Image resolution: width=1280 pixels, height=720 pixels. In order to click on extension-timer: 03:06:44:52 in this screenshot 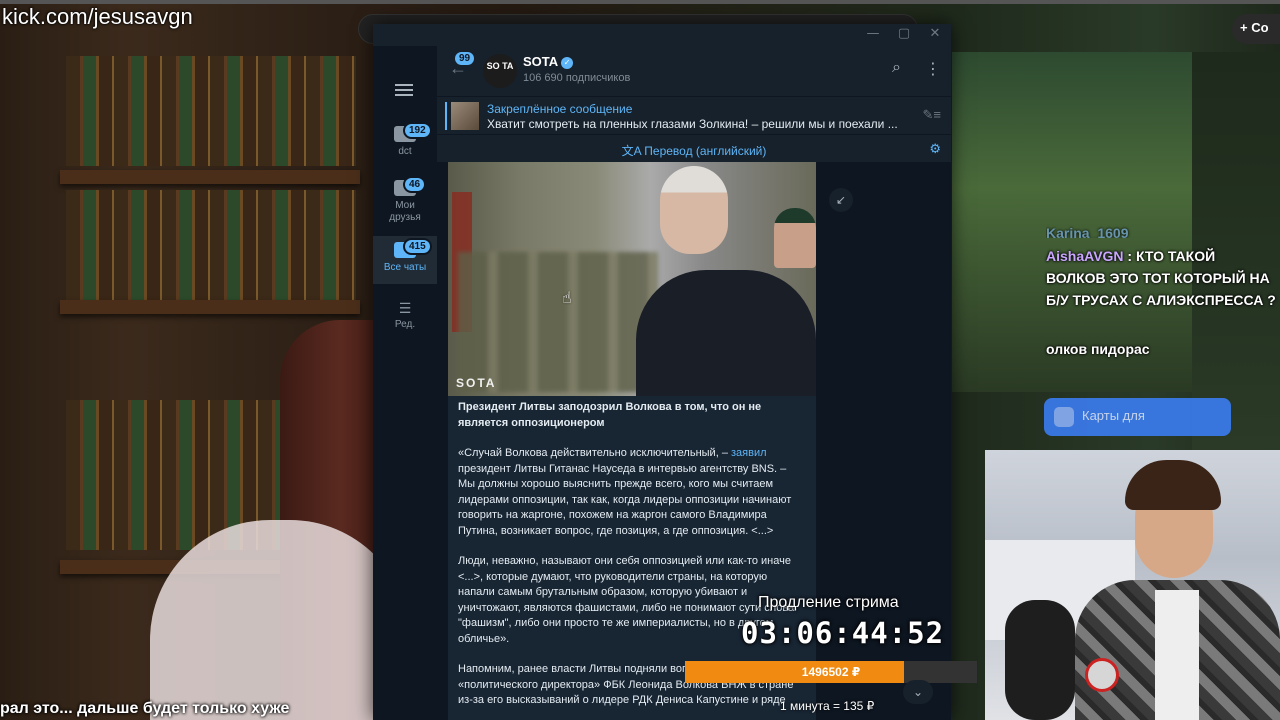, I will do `click(843, 633)`.